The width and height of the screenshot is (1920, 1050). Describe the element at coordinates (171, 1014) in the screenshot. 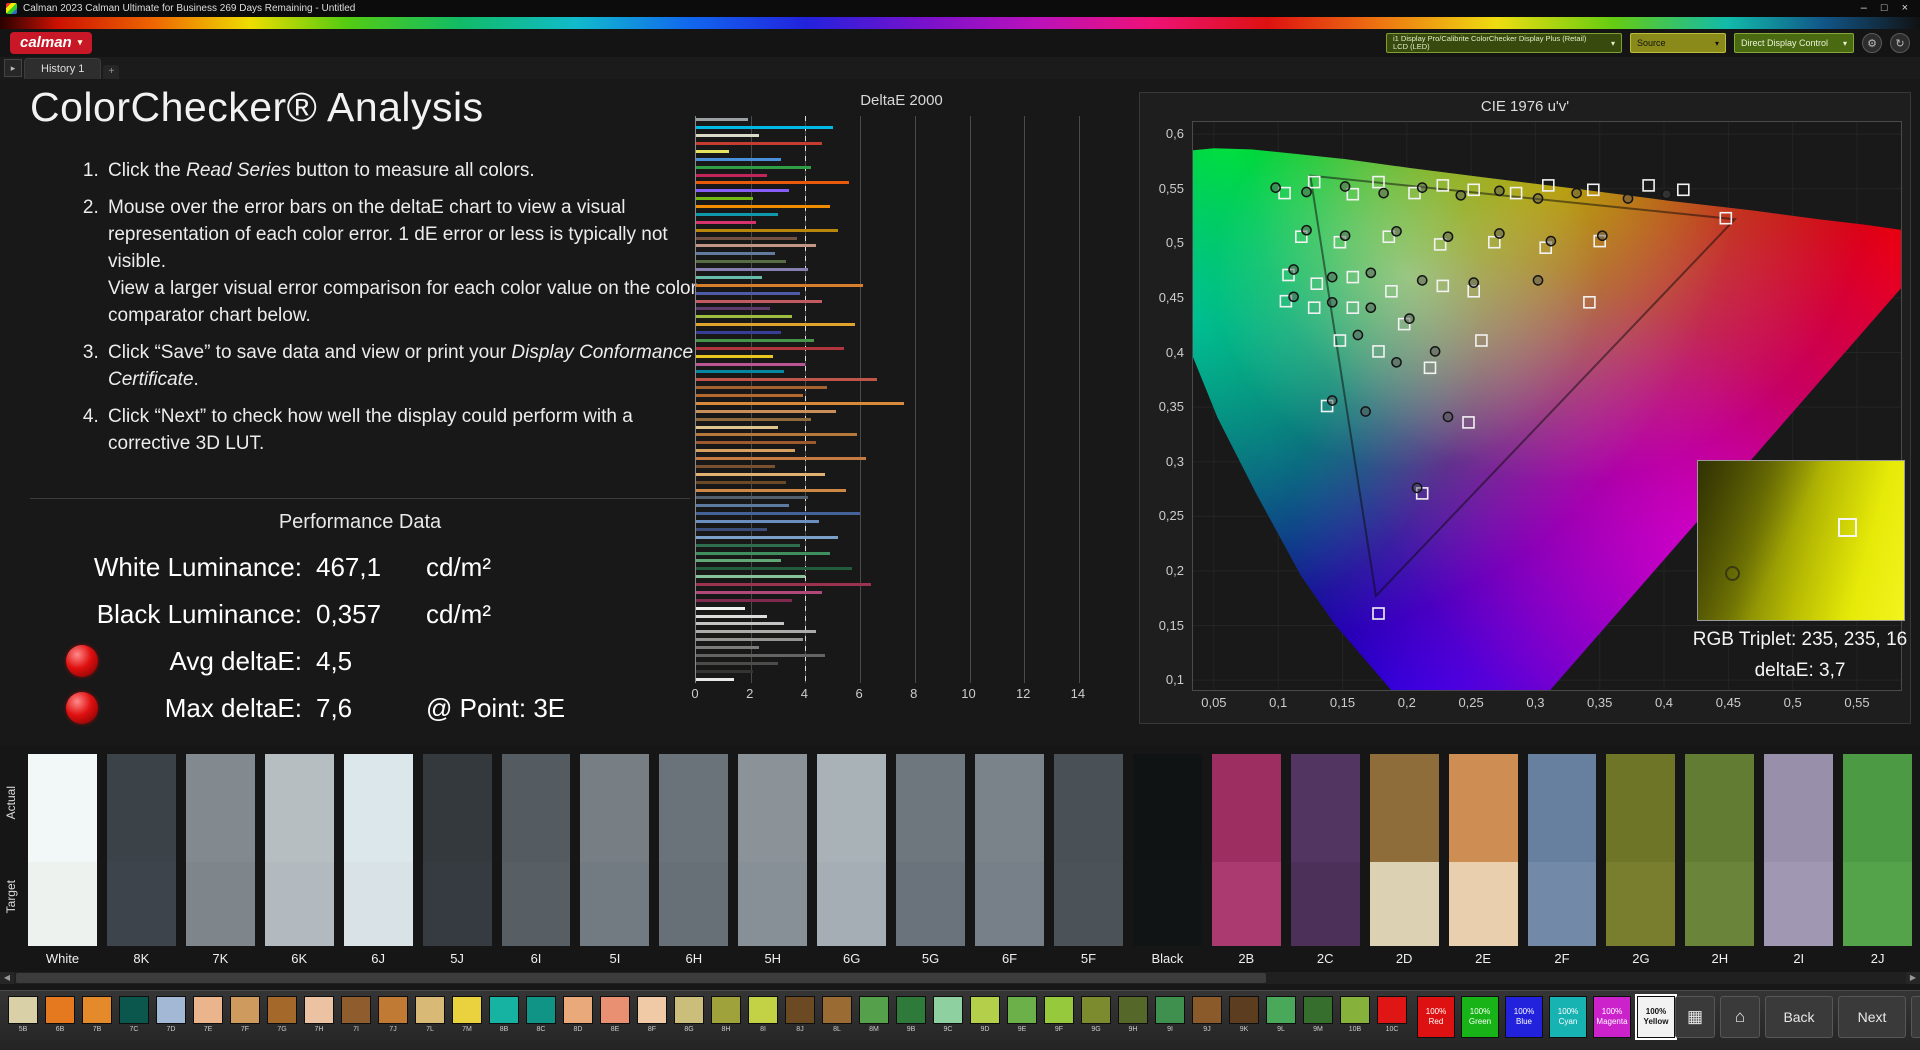

I see `color-patch-button: 7D` at that location.